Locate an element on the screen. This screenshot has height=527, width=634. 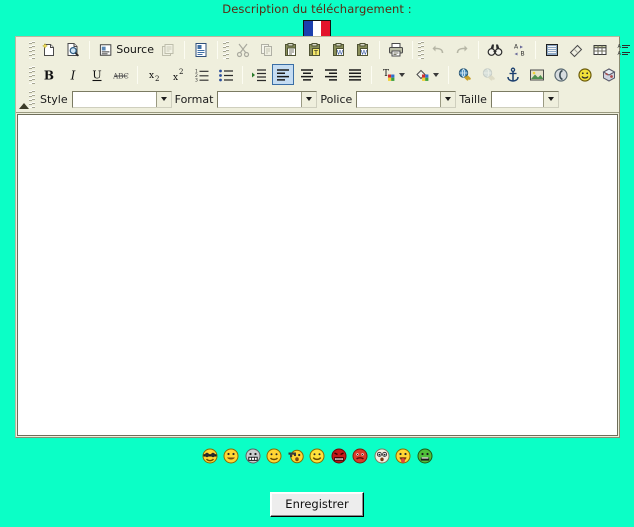
paste-from-word-icon: W is located at coordinates (362, 49).